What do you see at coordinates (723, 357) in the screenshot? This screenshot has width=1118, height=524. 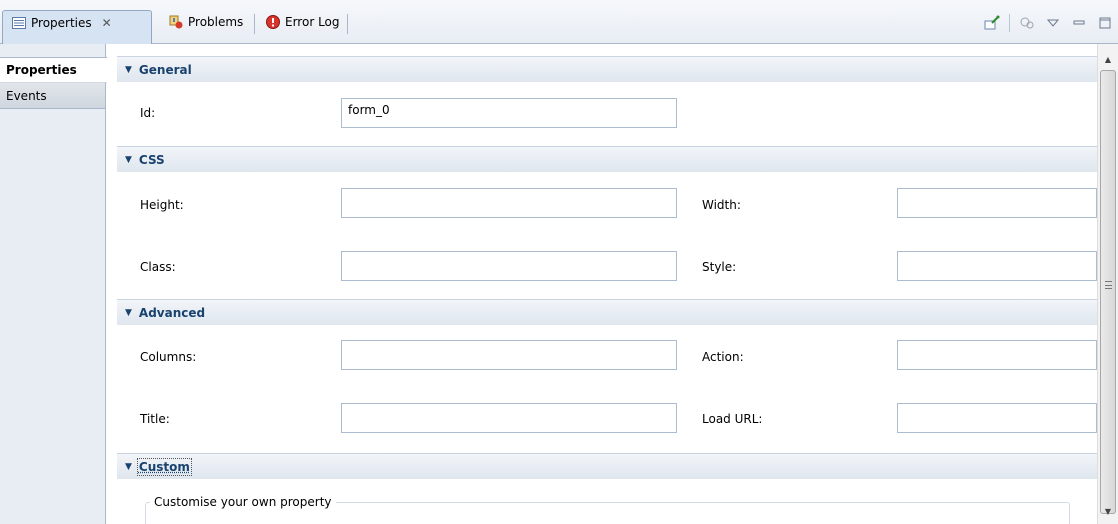 I see `action-label: Action:` at bounding box center [723, 357].